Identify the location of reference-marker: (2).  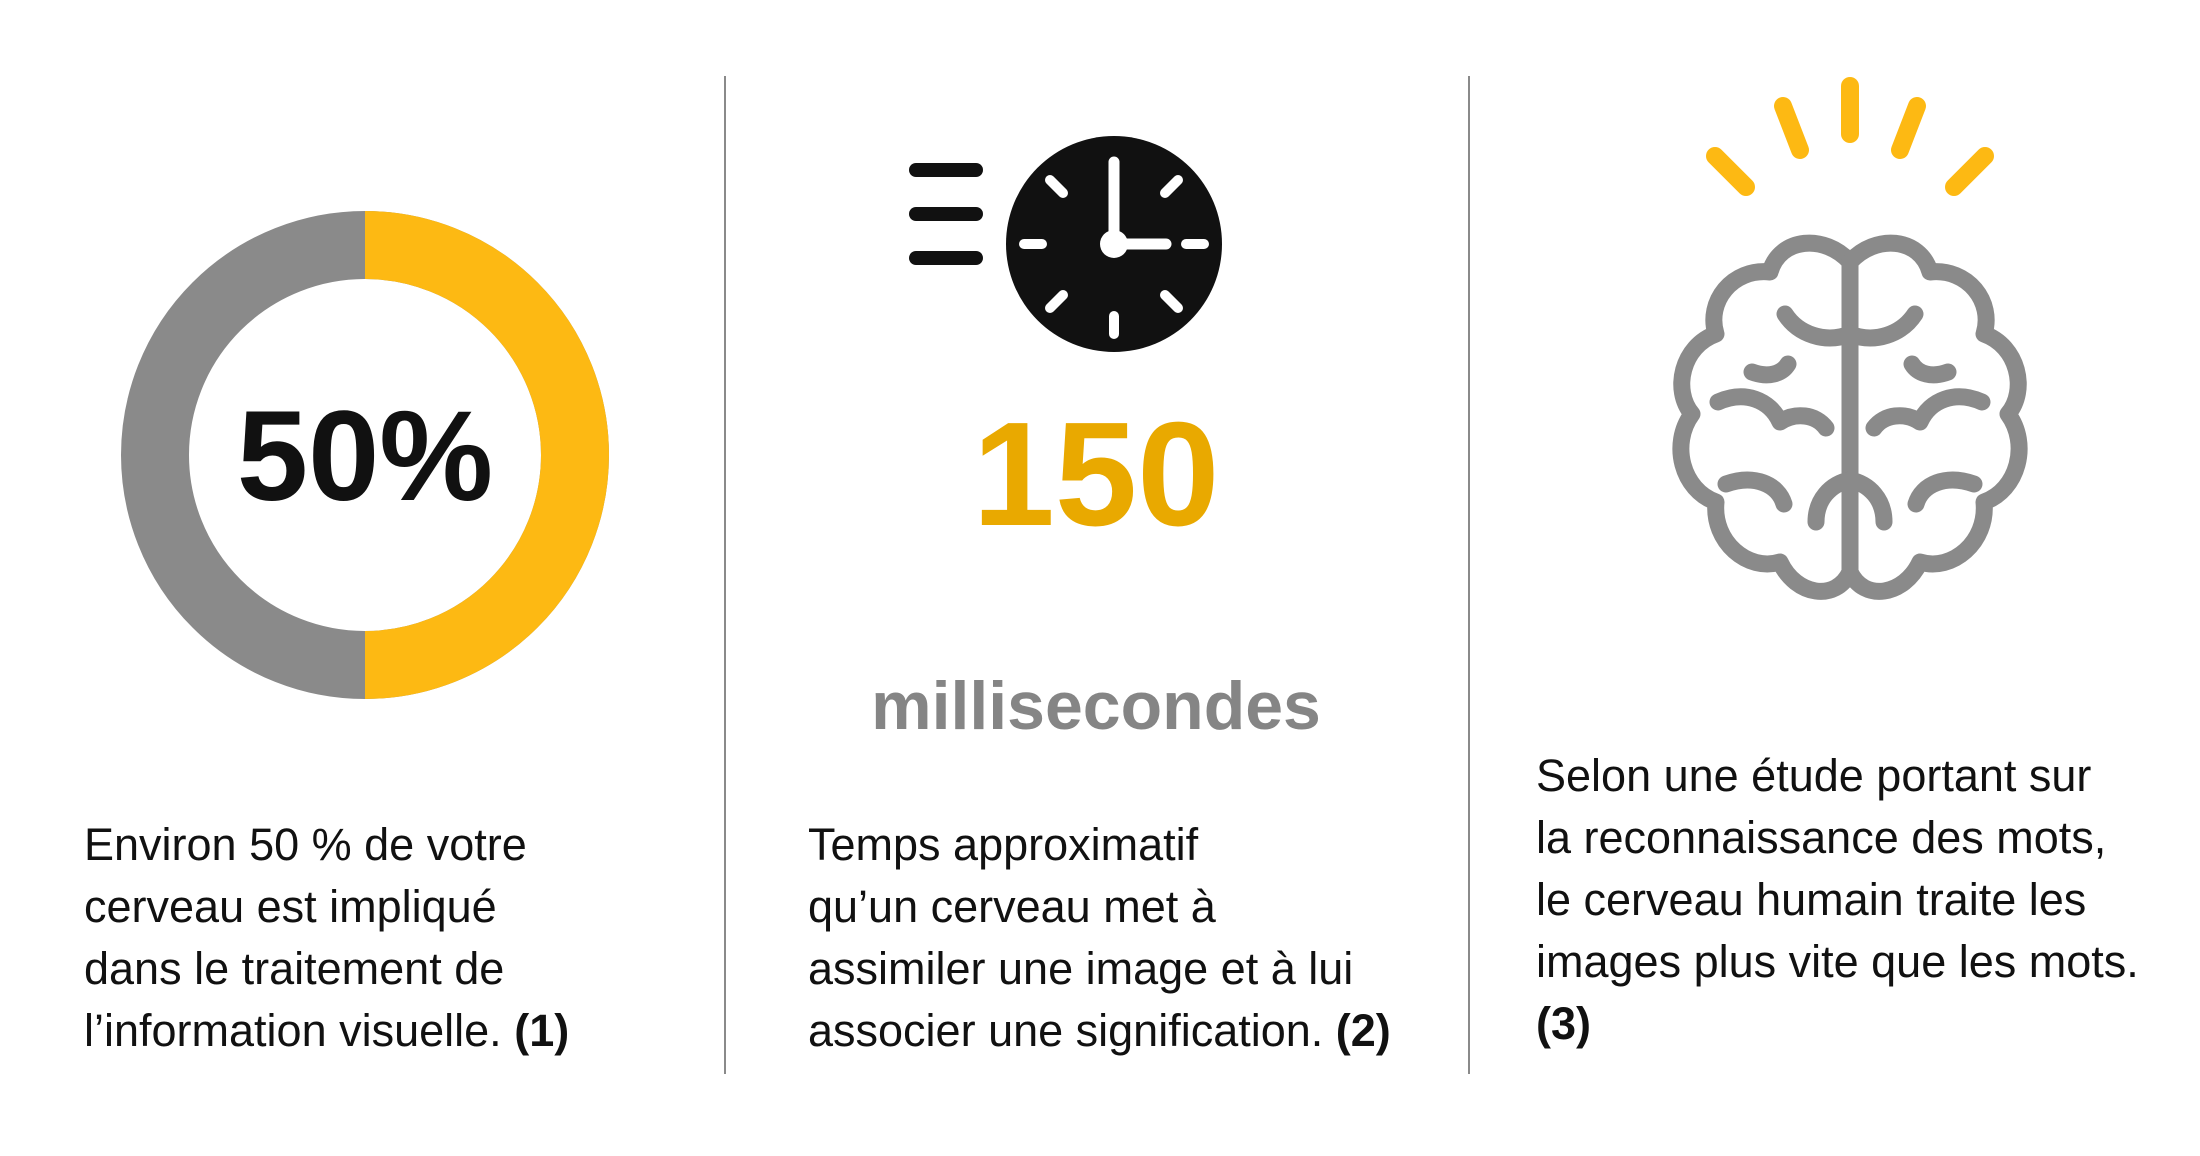
(1363, 1030).